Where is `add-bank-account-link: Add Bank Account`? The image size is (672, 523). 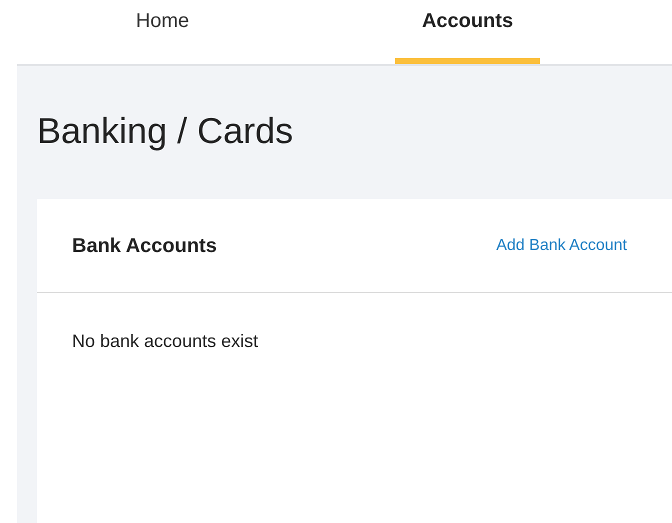
add-bank-account-link: Add Bank Account is located at coordinates (561, 246).